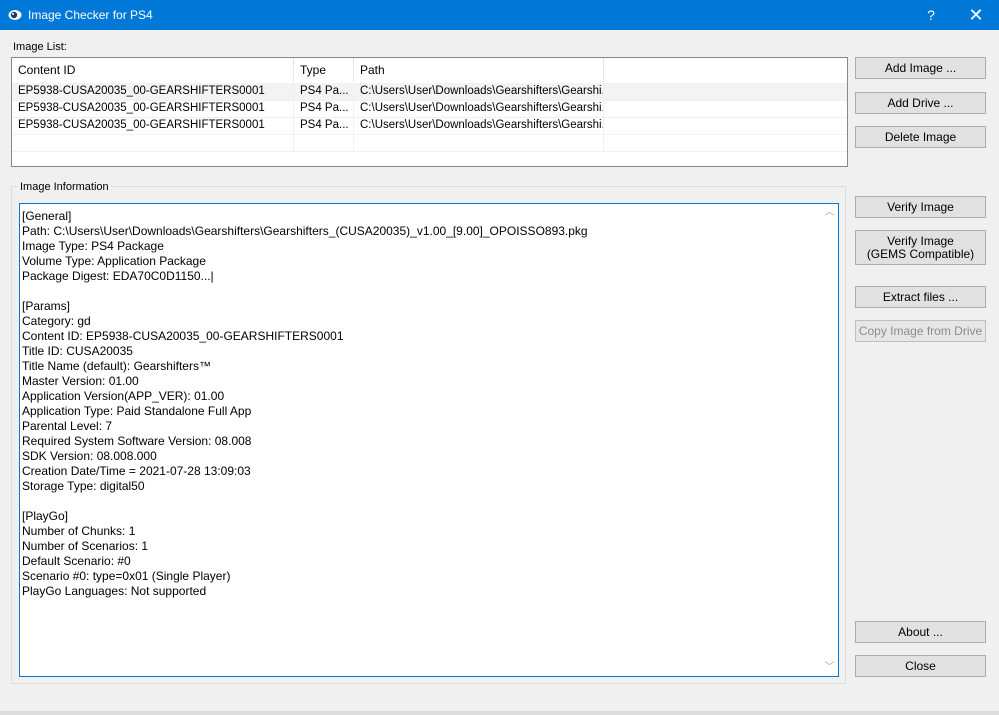 This screenshot has height=715, width=999. What do you see at coordinates (920, 254) in the screenshot?
I see `verify-image-gems-line2: (GEMS Compatible)` at bounding box center [920, 254].